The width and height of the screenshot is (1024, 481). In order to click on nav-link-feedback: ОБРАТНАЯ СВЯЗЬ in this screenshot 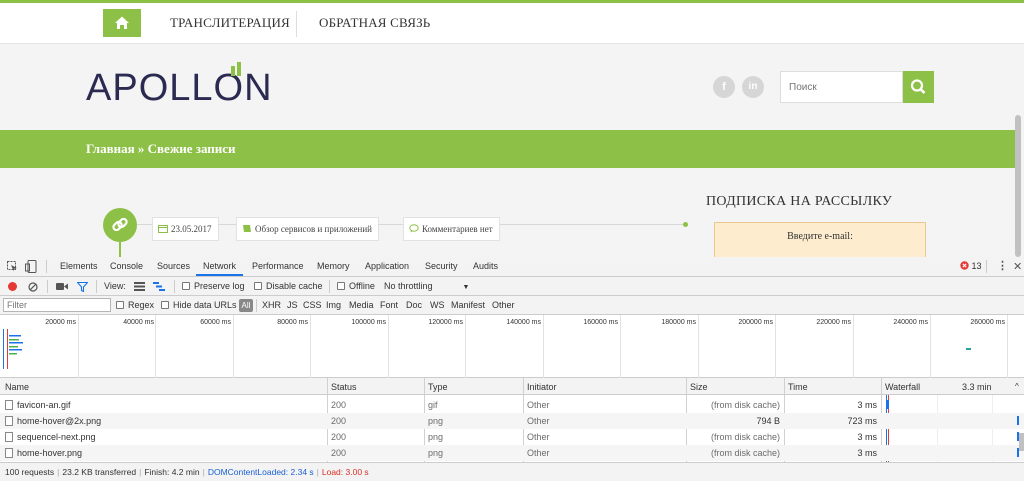, I will do `click(374, 23)`.